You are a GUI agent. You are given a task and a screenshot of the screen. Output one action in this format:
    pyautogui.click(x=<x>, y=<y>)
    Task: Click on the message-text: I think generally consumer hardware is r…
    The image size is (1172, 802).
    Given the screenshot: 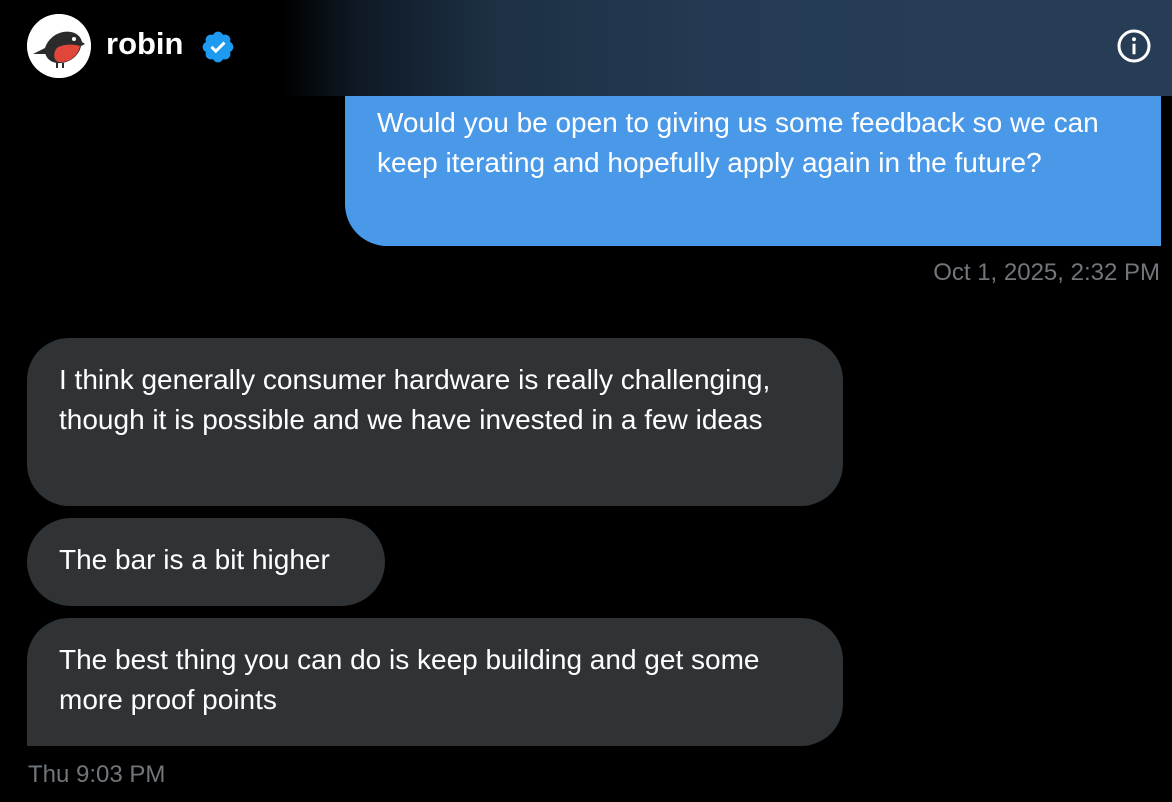 What is the action you would take?
    pyautogui.click(x=415, y=399)
    